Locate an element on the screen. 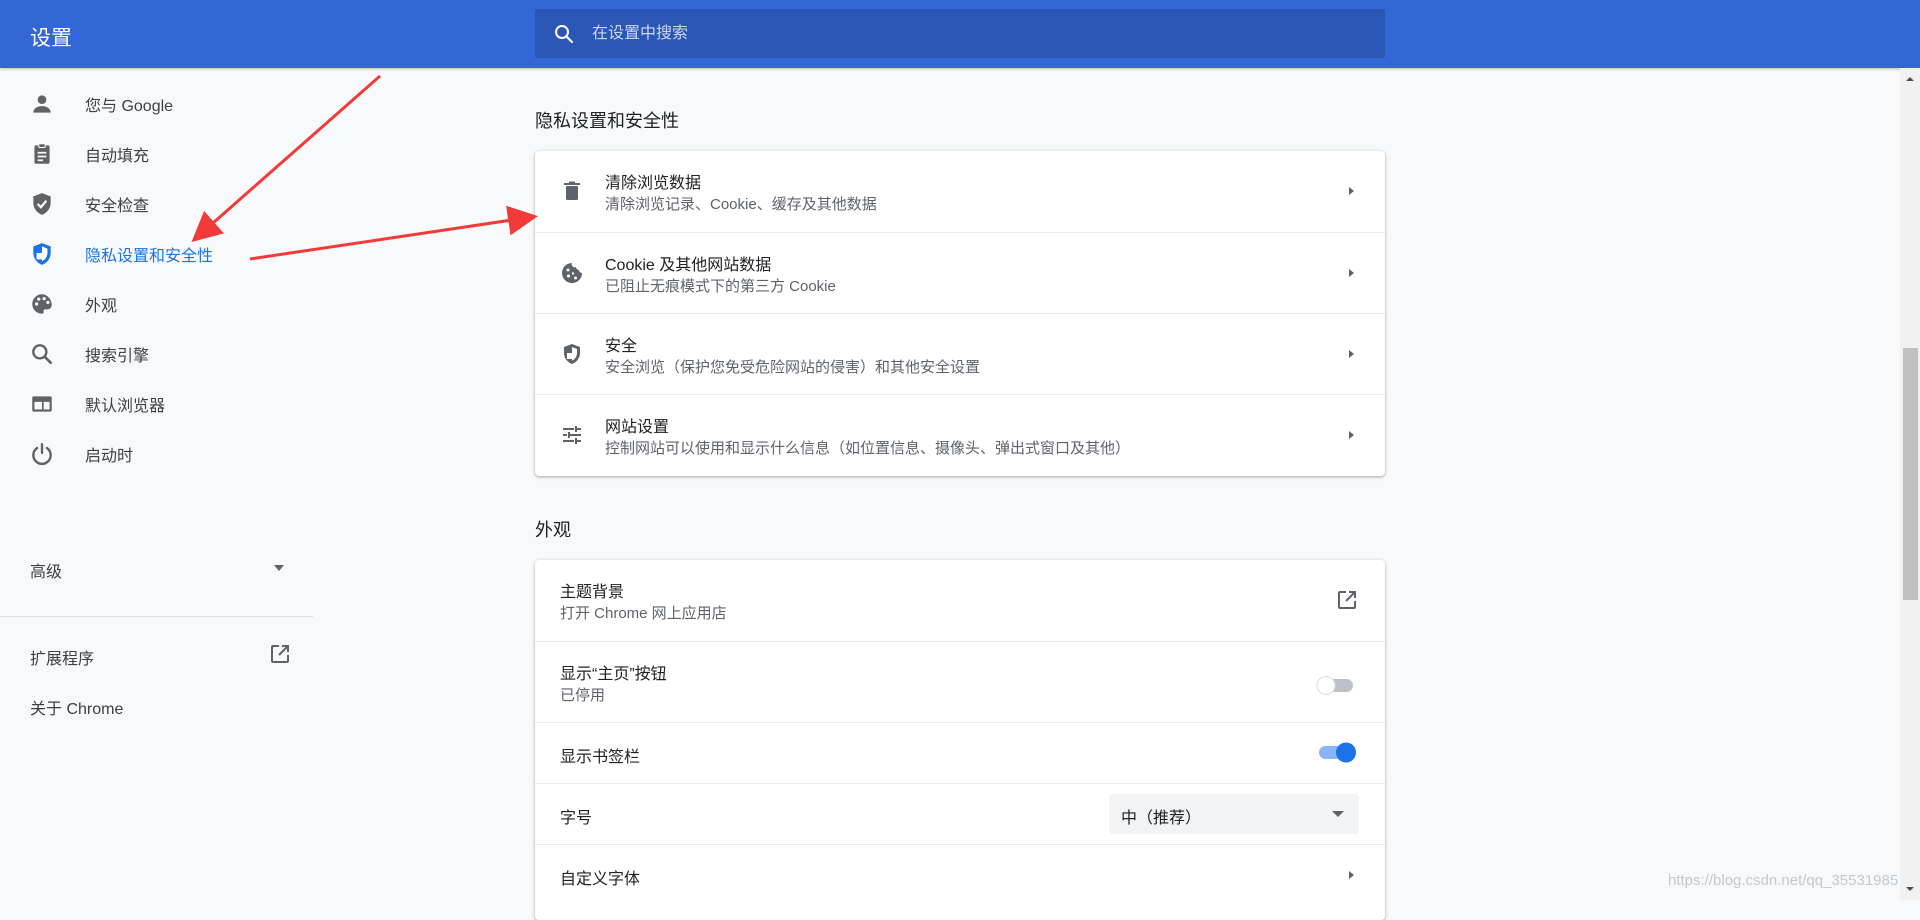  font-size-select: 中（推荐） is located at coordinates (1234, 814).